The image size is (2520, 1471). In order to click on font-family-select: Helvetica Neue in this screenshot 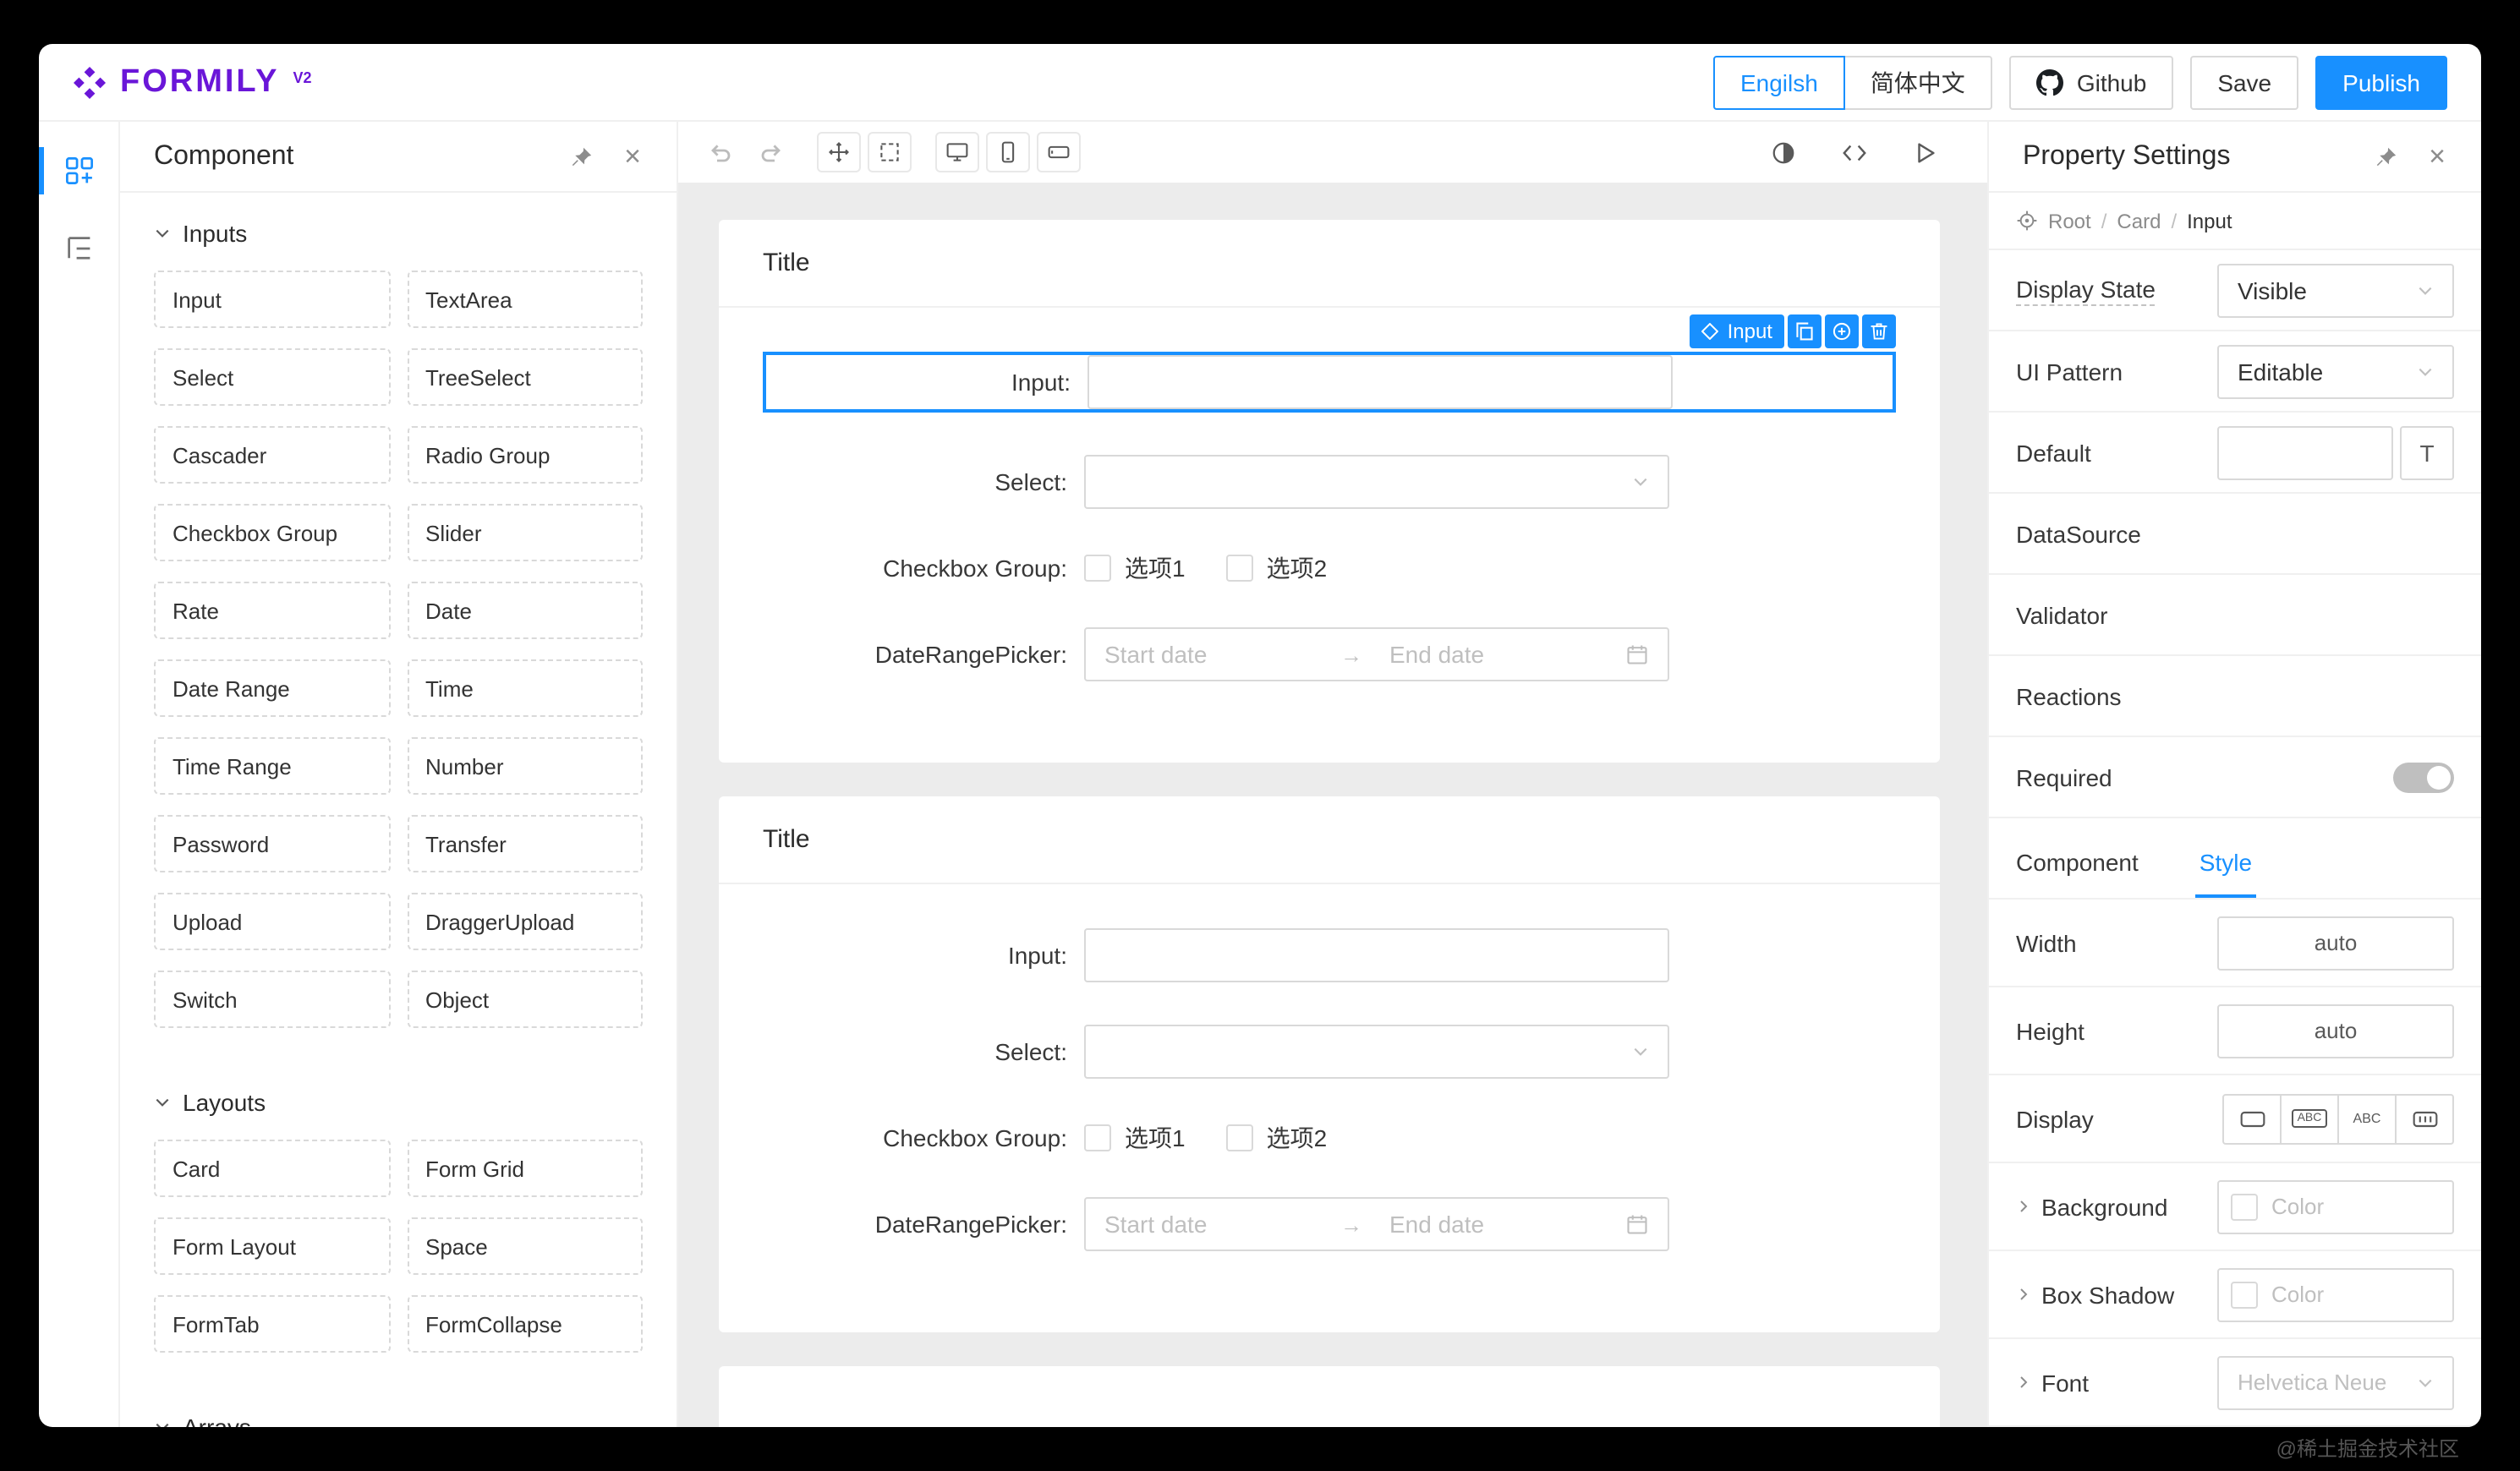, I will do `click(2335, 1382)`.